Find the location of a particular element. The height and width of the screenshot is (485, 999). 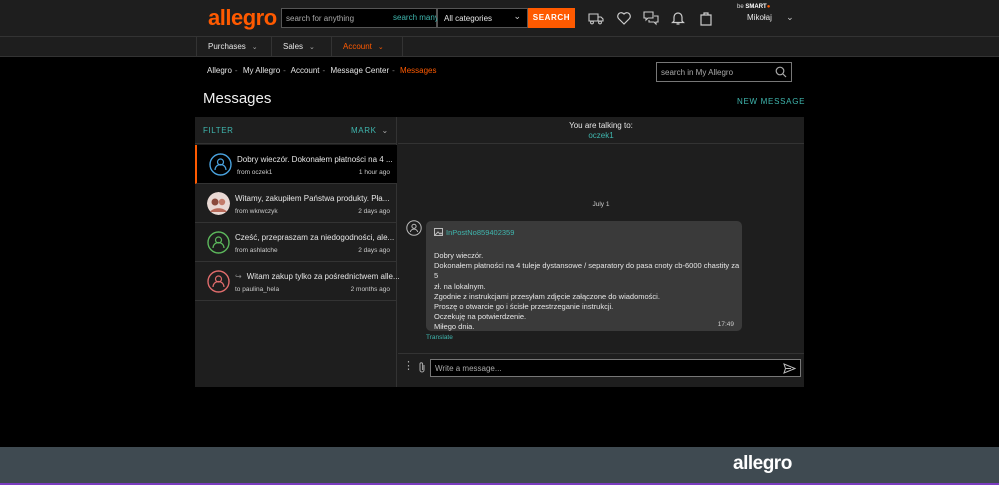

search-many-toggle: search many is located at coordinates (416, 17).